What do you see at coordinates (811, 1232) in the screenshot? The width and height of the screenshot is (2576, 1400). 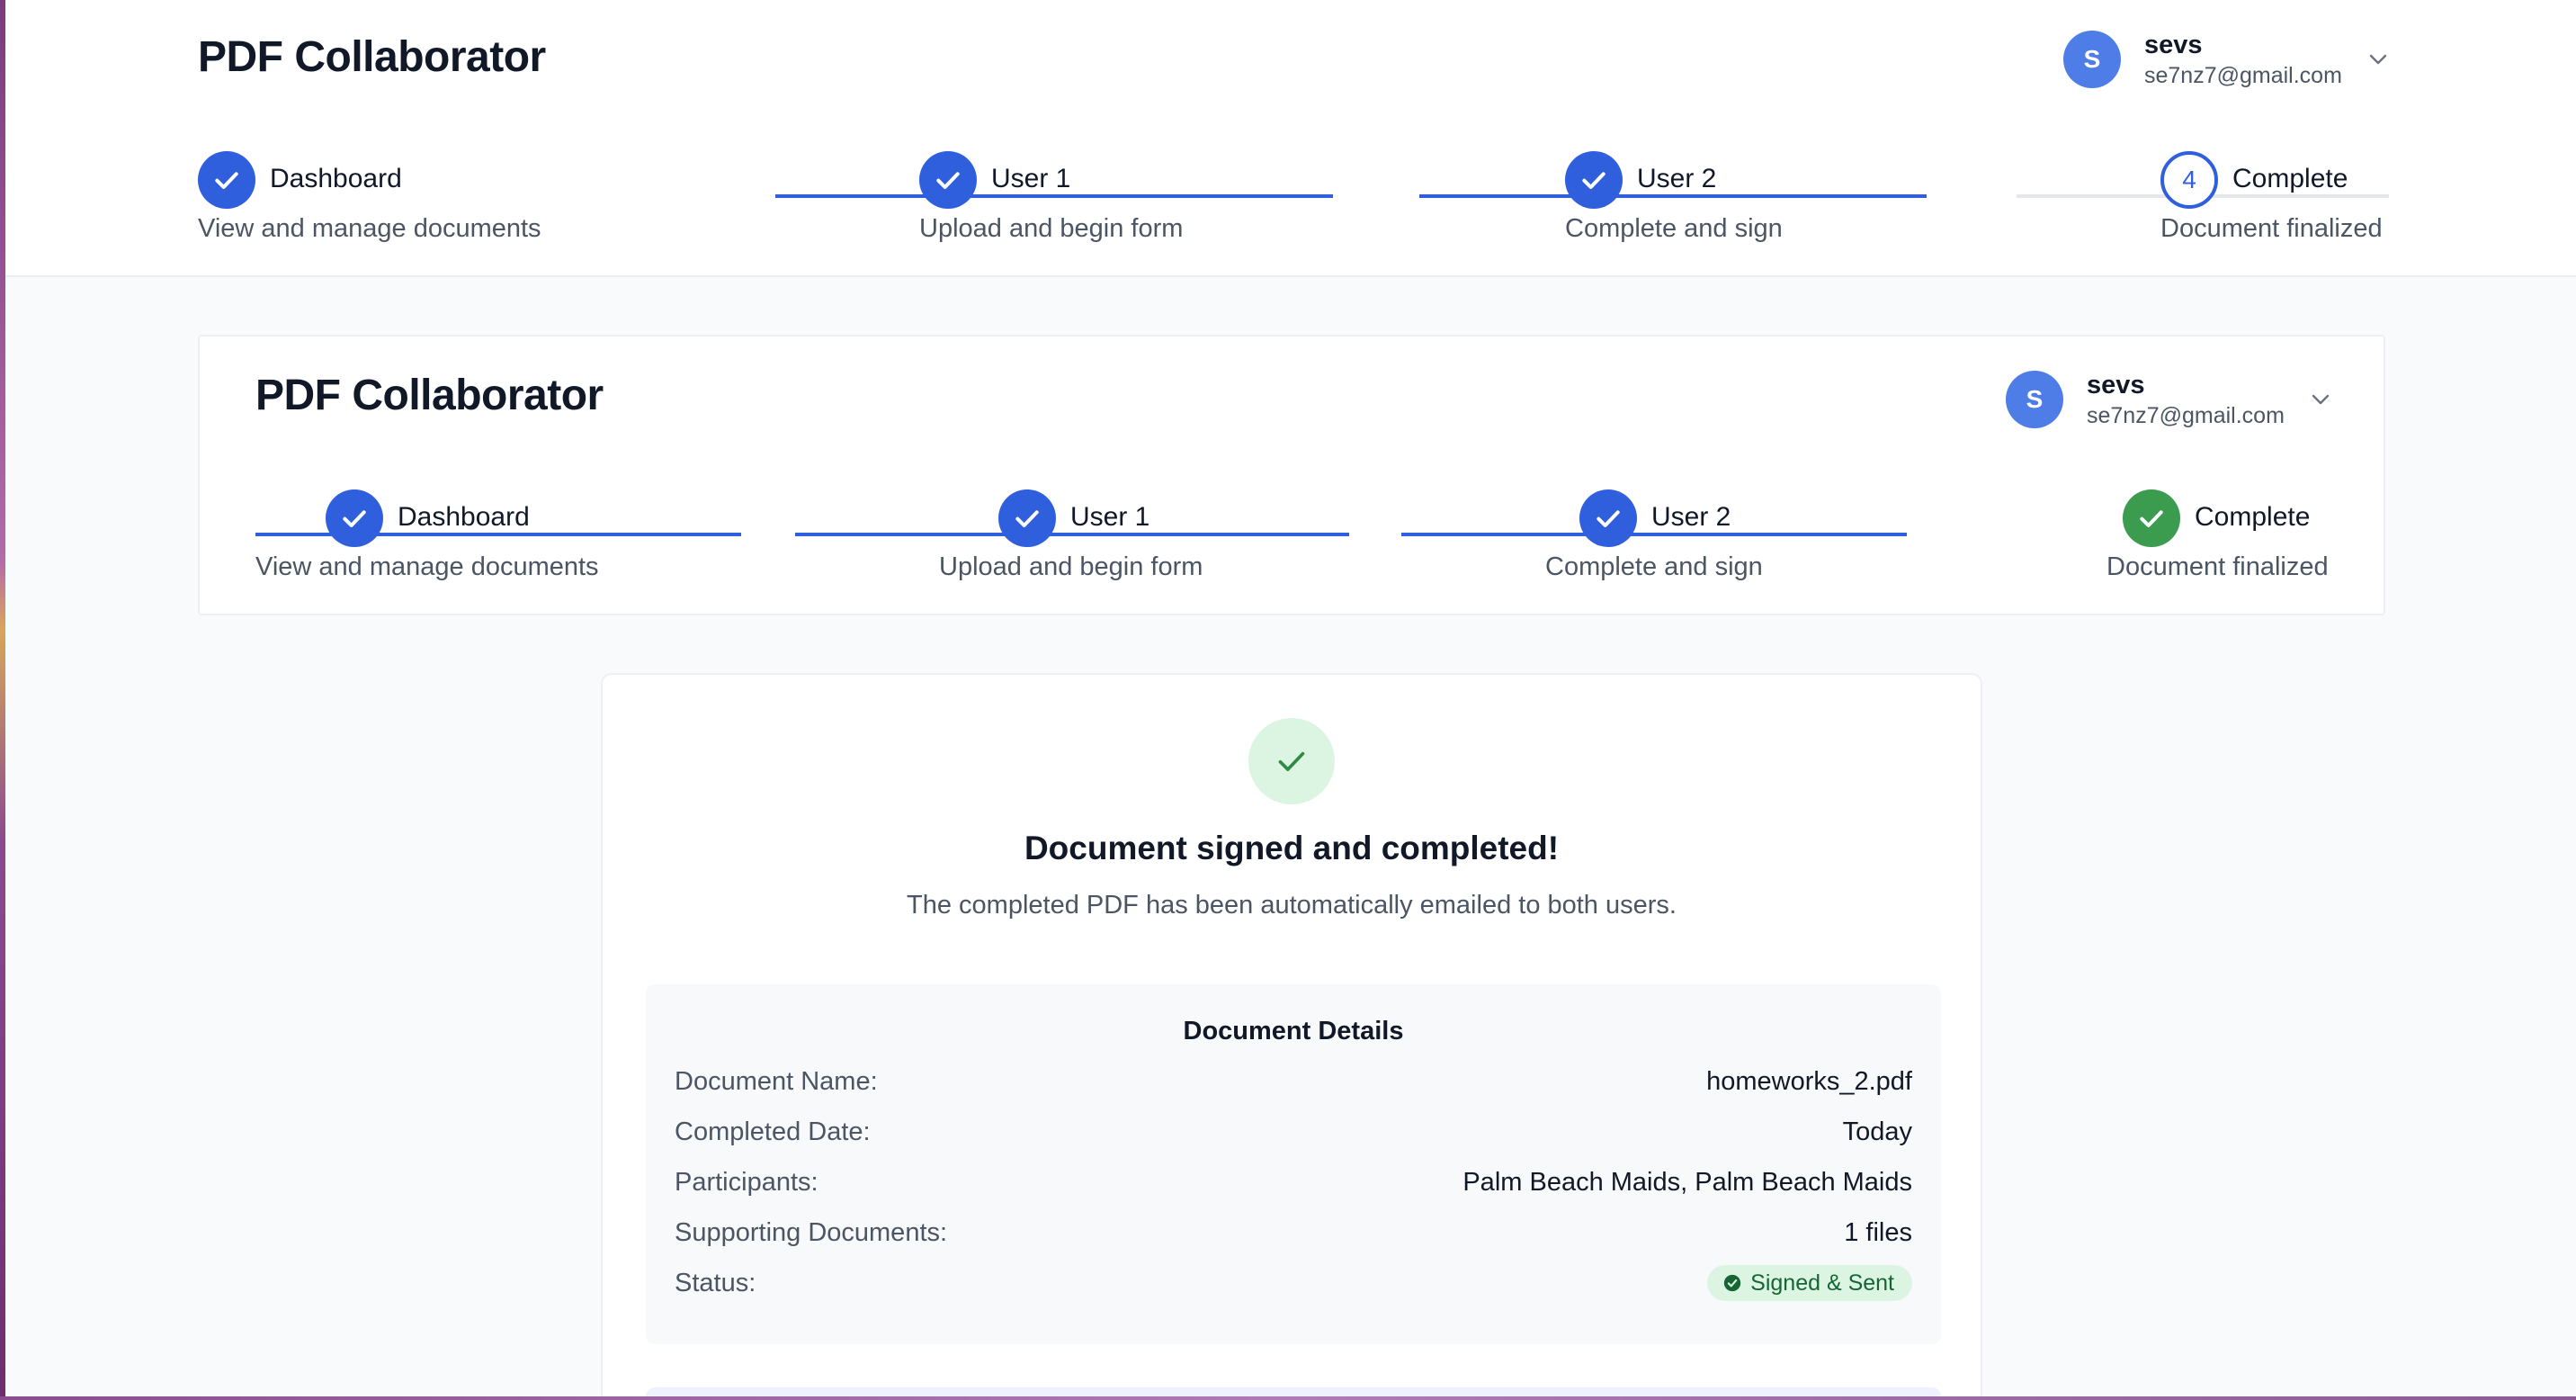 I see `detail-label: Supporting Documents:` at bounding box center [811, 1232].